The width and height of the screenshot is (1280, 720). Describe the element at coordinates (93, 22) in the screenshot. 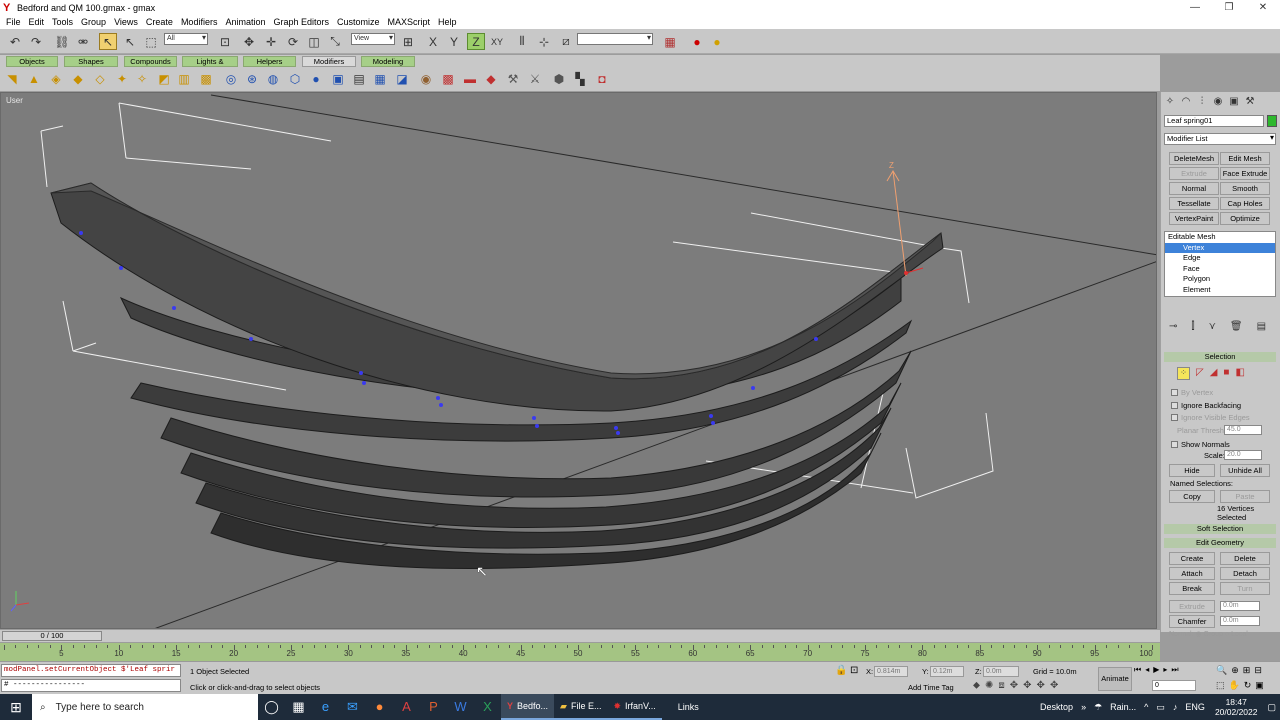

I see `menu-group: Group` at that location.